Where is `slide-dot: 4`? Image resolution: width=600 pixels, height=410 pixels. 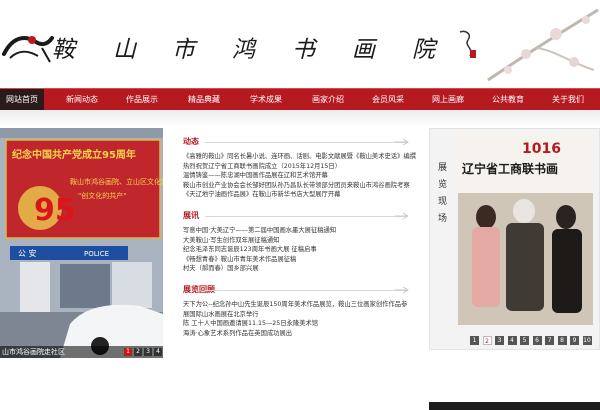 slide-dot: 4 is located at coordinates (158, 352).